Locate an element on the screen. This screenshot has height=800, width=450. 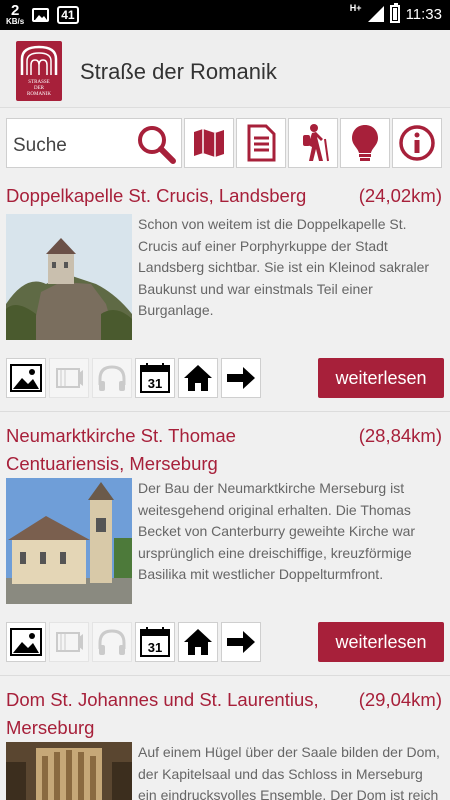
document-button is located at coordinates (261, 143).